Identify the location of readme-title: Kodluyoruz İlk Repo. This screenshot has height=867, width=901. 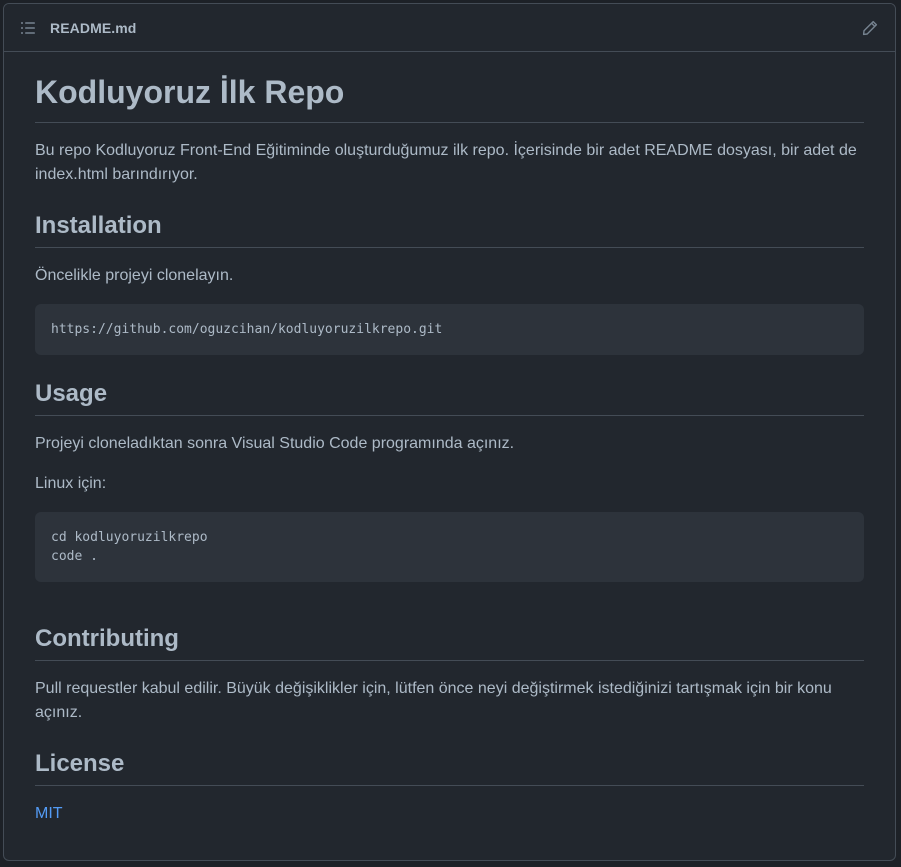
(449, 87).